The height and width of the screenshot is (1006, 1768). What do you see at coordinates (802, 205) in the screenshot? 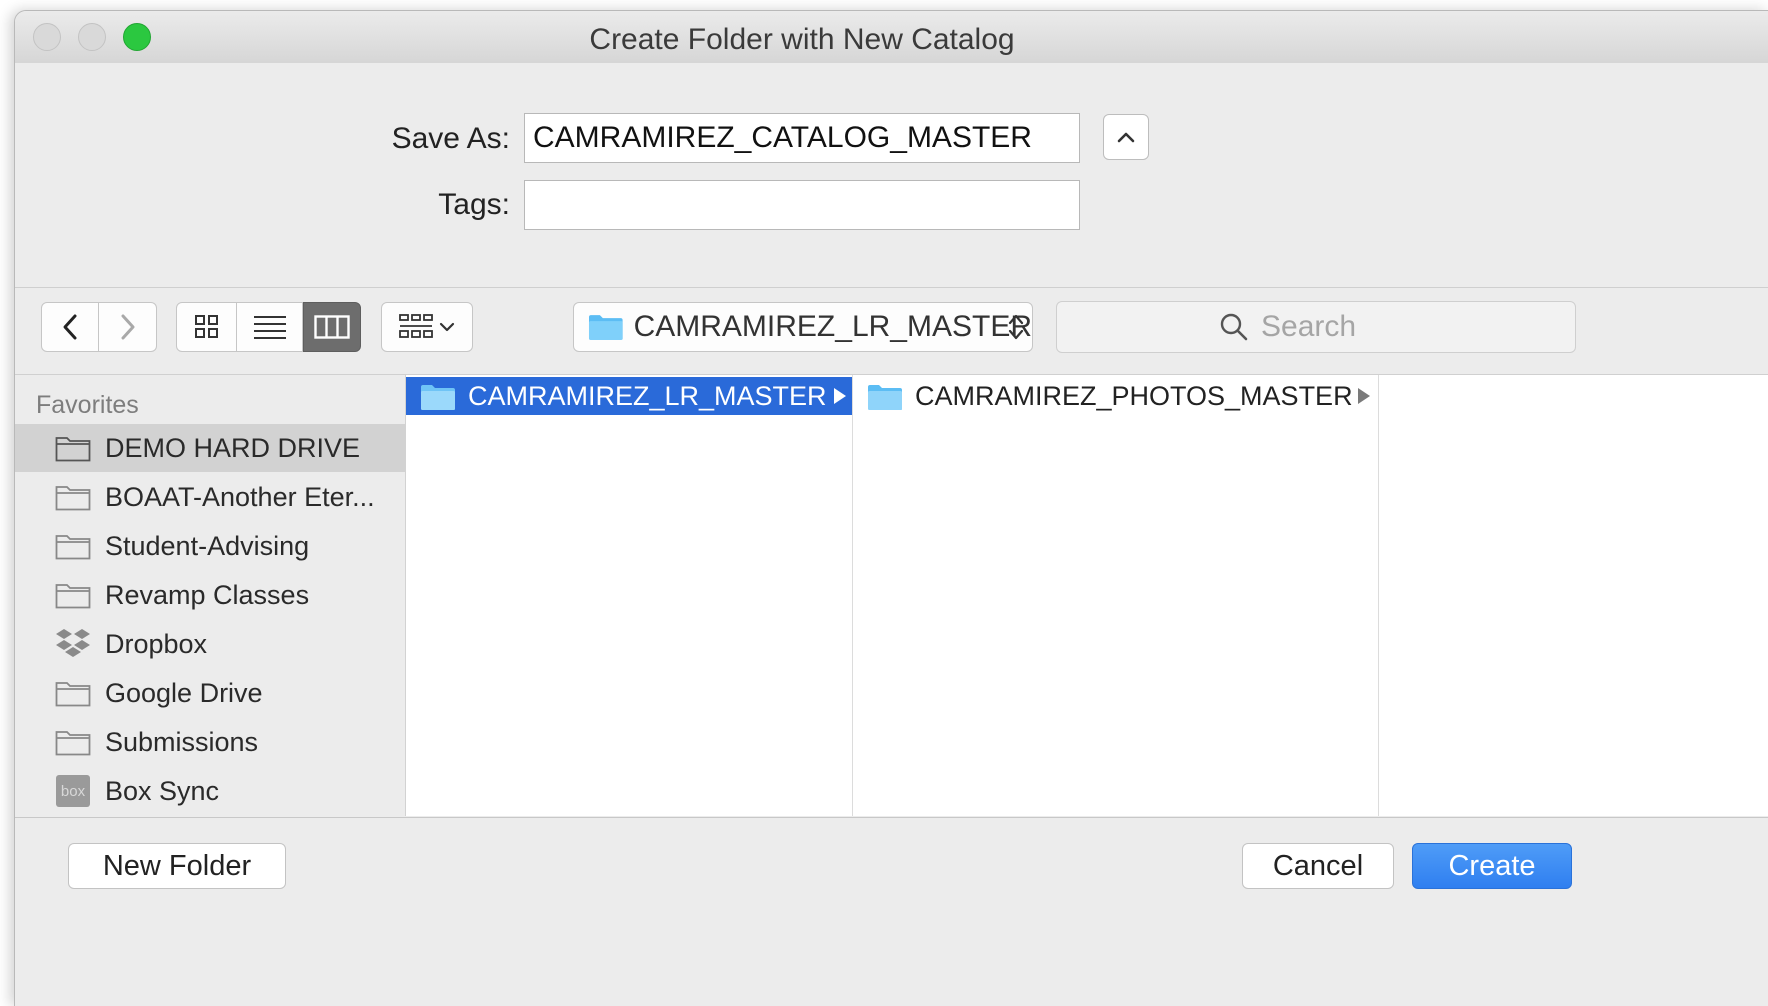
I see `tags-input` at bounding box center [802, 205].